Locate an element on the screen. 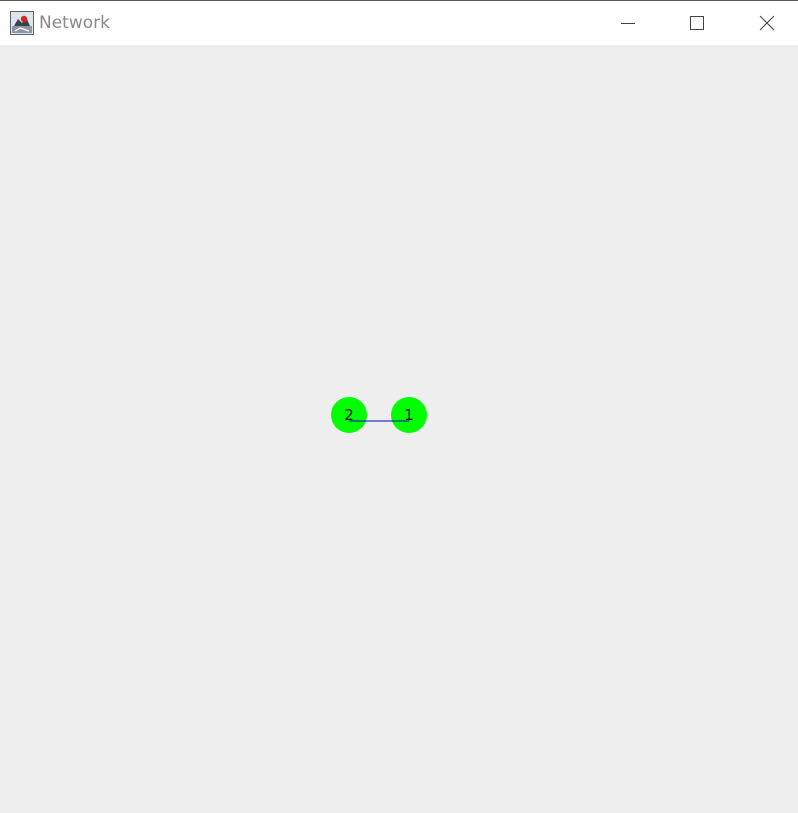  java-app-icon is located at coordinates (22, 23).